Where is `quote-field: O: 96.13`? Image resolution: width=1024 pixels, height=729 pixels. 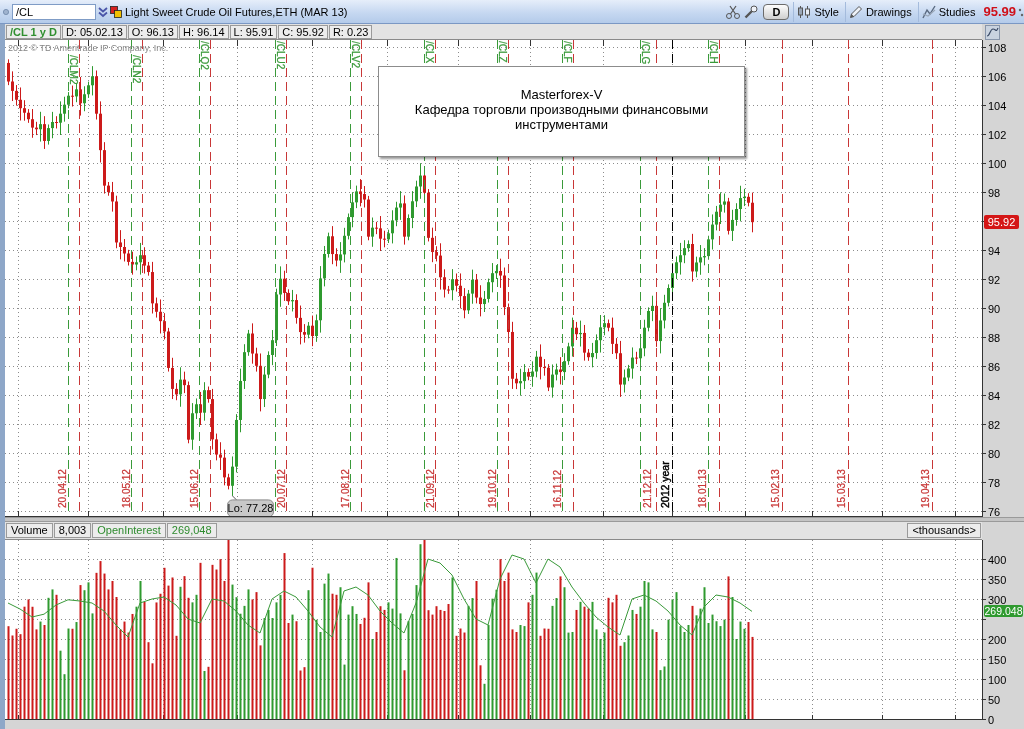
quote-field: O: 96.13 is located at coordinates (152, 31).